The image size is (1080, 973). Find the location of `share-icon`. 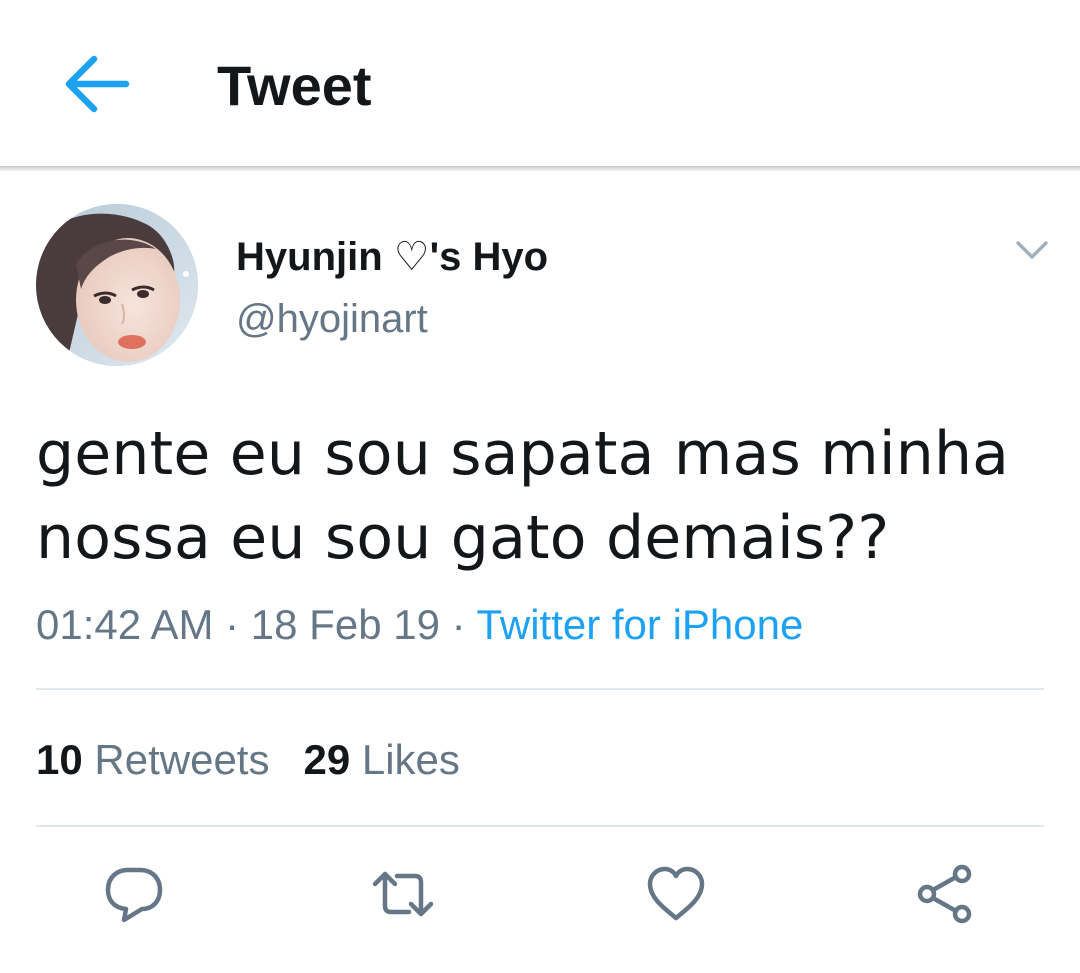

share-icon is located at coordinates (944, 894).